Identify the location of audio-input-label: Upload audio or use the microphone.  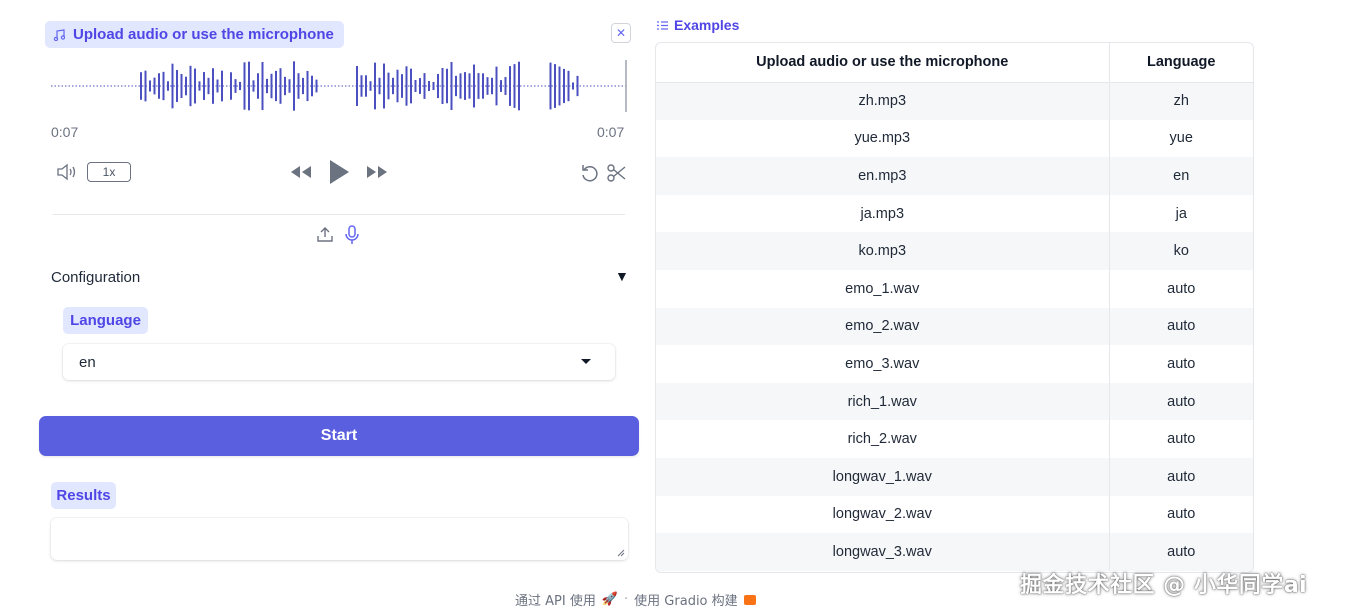
(194, 34).